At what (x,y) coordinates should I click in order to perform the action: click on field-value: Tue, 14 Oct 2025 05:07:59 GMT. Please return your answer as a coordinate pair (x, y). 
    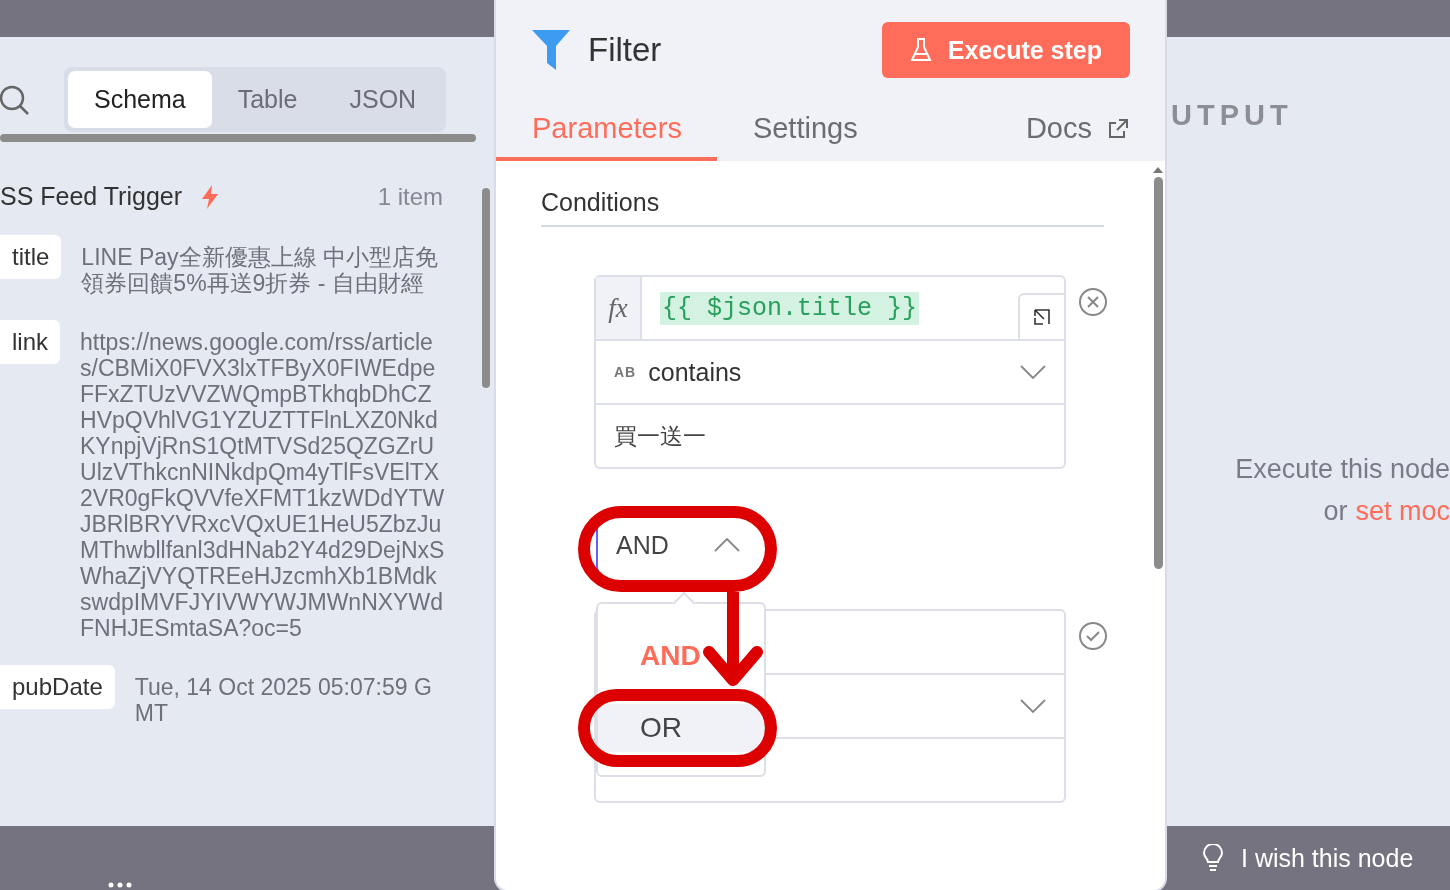
    Looking at the image, I should click on (283, 699).